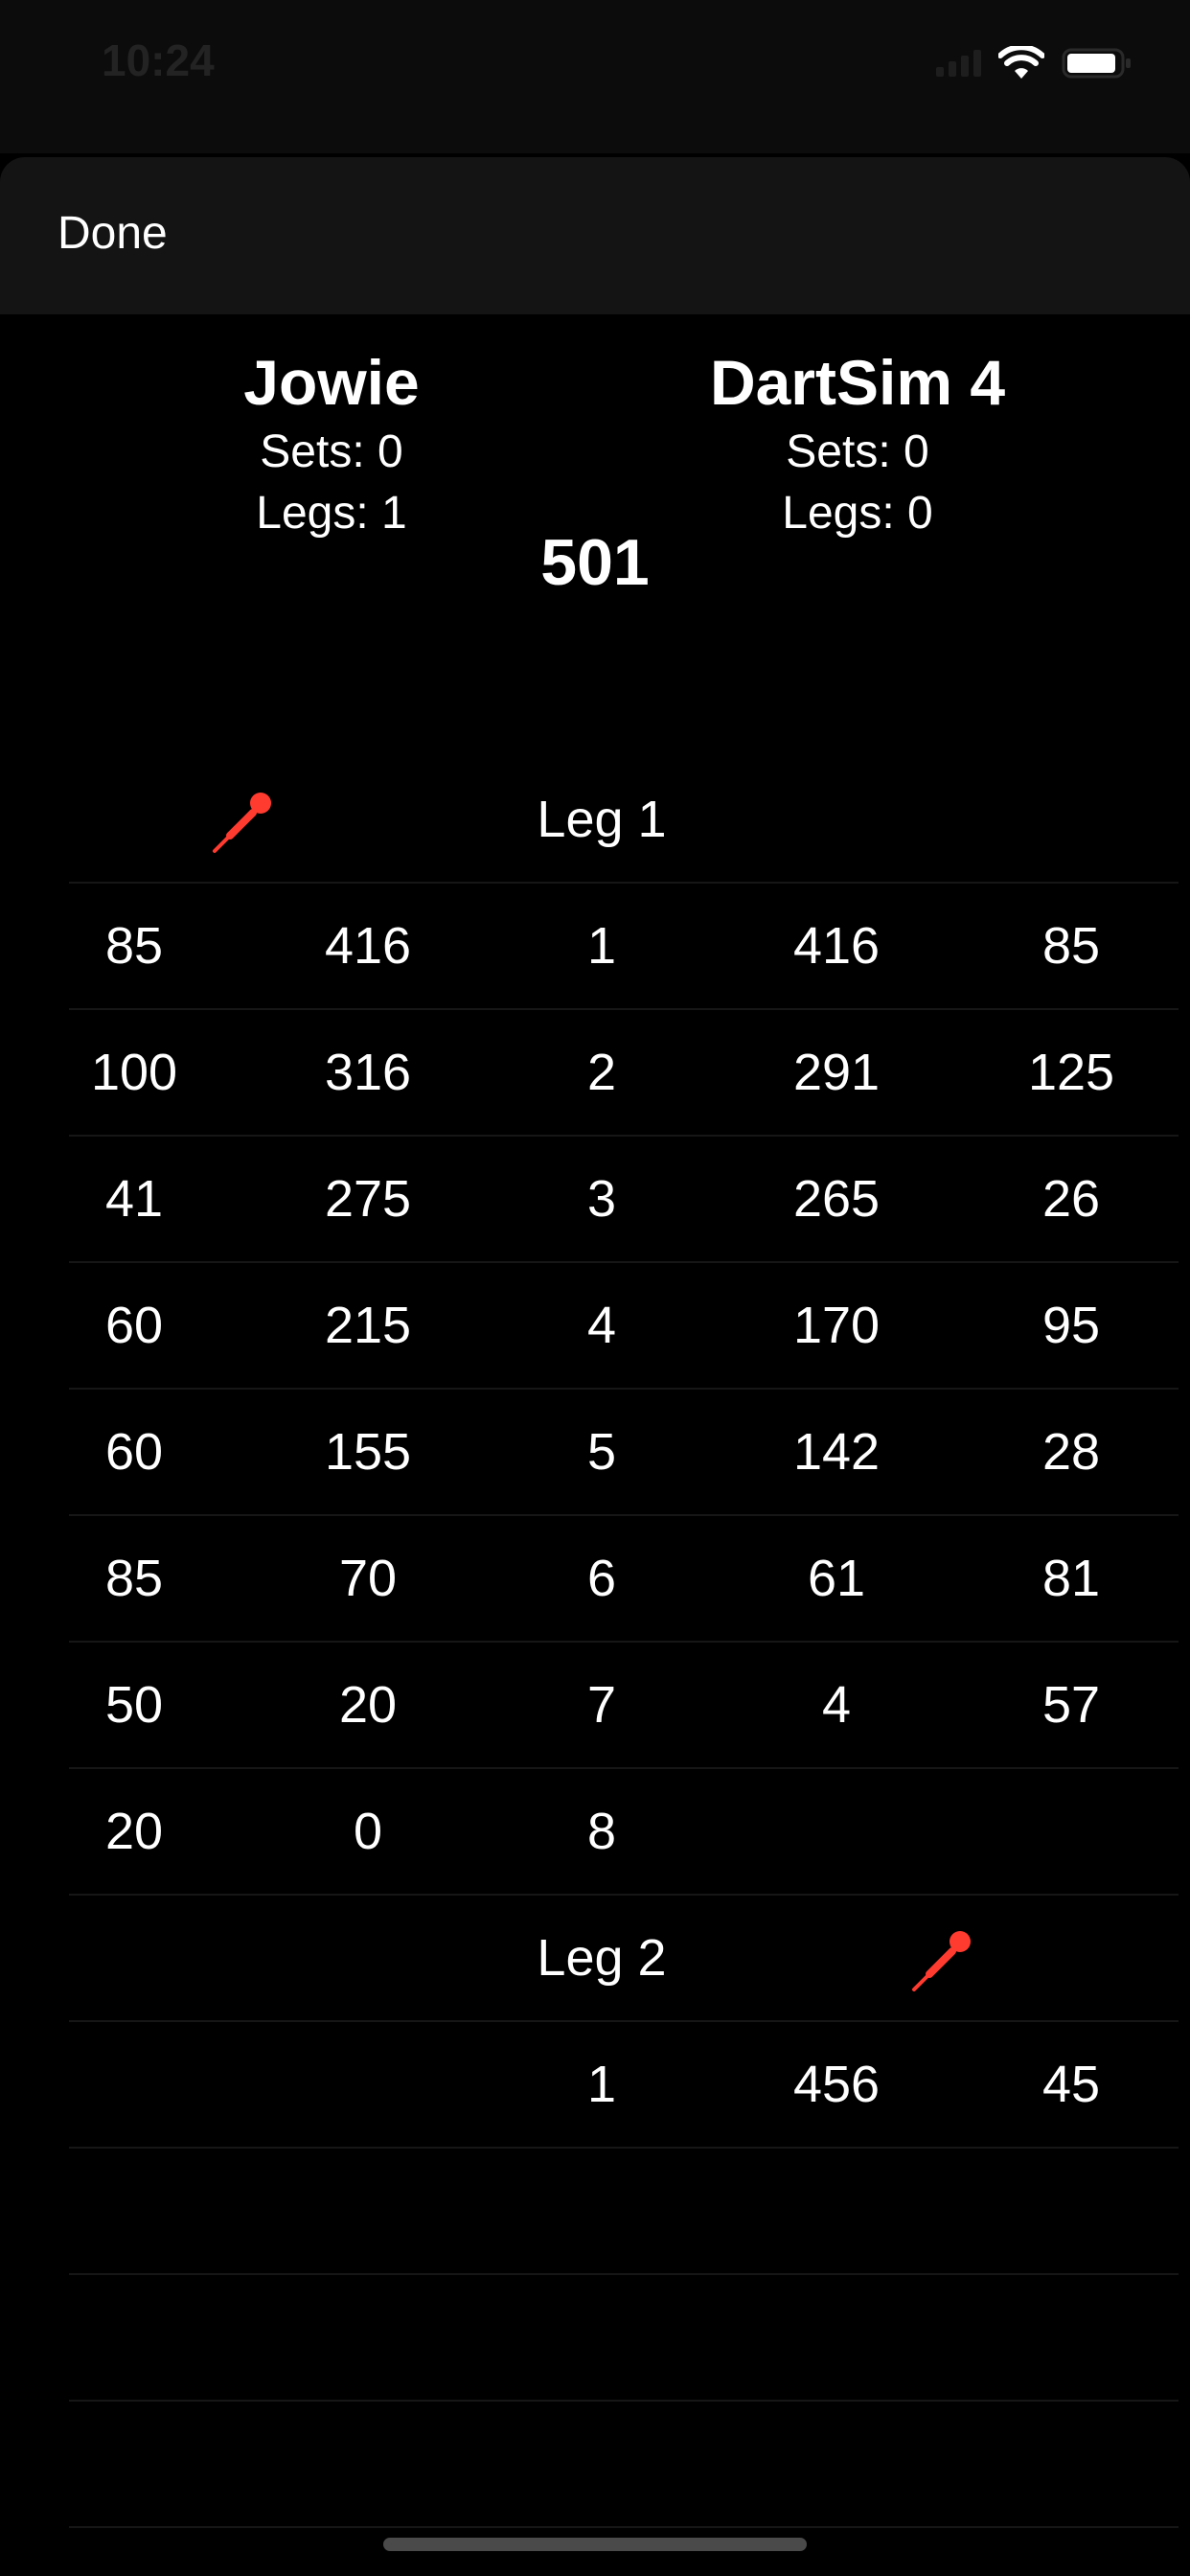  I want to click on right-score-cell, so click(1071, 1832).